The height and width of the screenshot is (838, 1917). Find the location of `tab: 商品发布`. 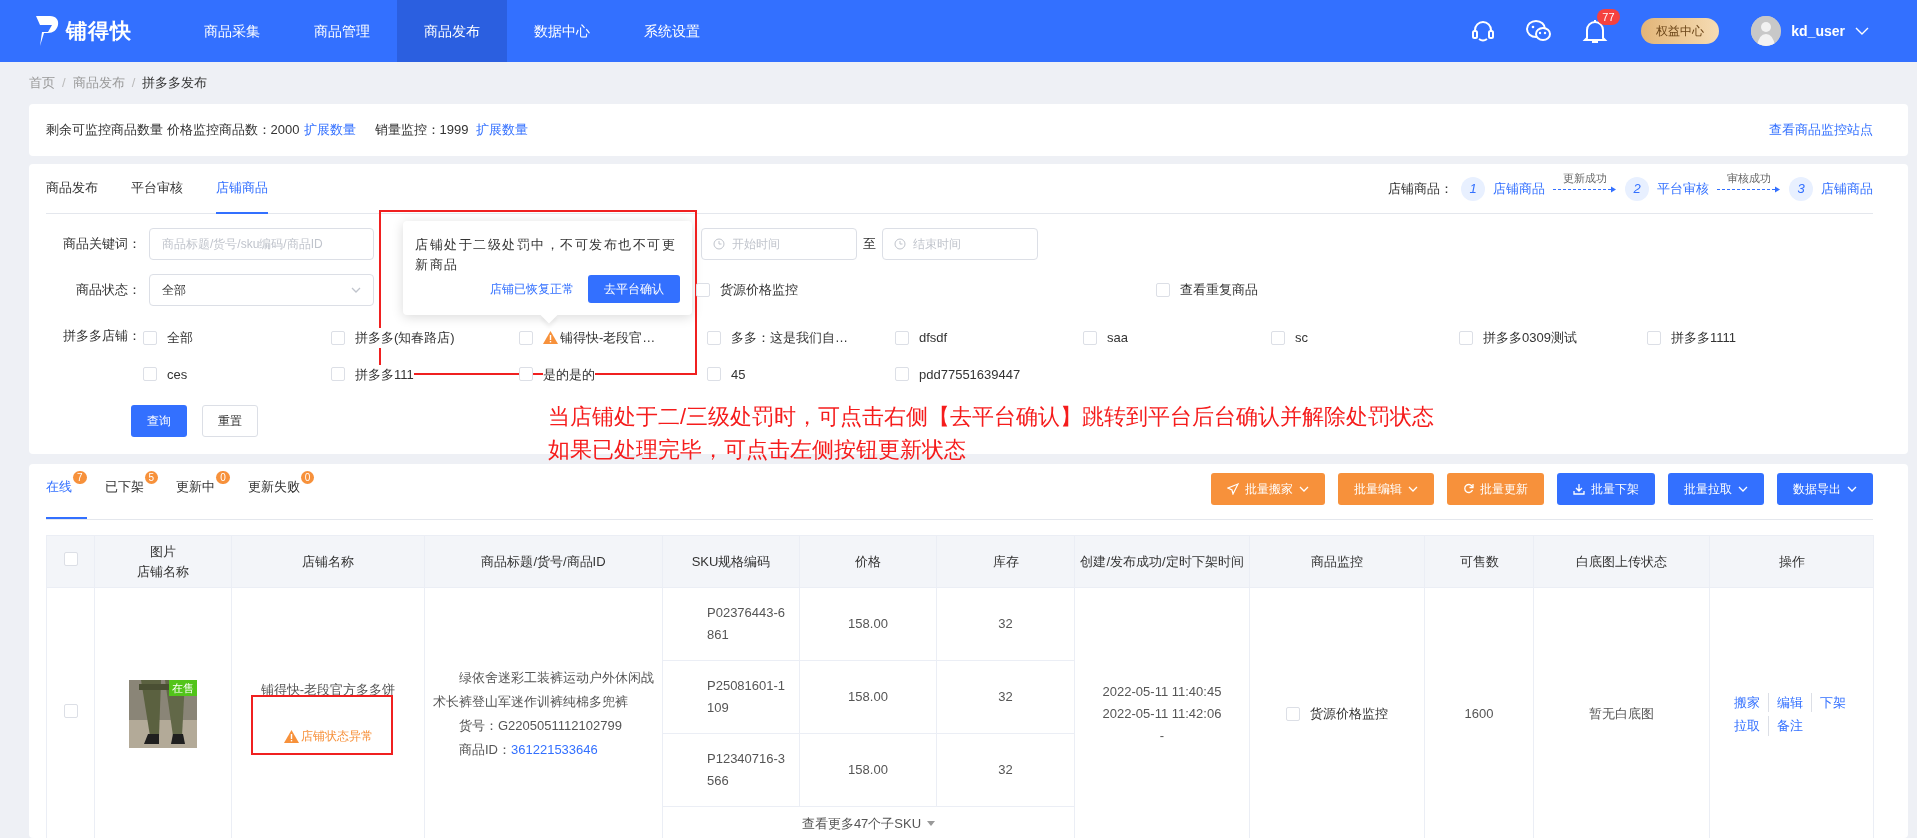

tab: 商品发布 is located at coordinates (72, 188).